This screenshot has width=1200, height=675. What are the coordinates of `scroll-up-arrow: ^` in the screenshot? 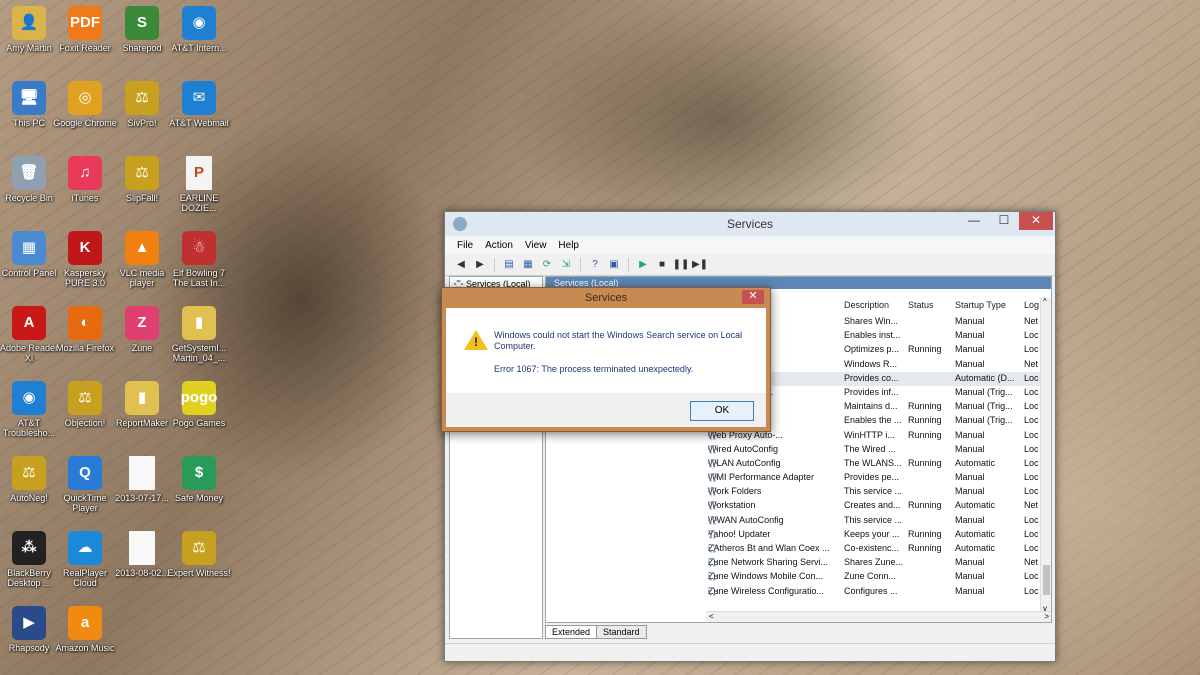 It's located at (1045, 301).